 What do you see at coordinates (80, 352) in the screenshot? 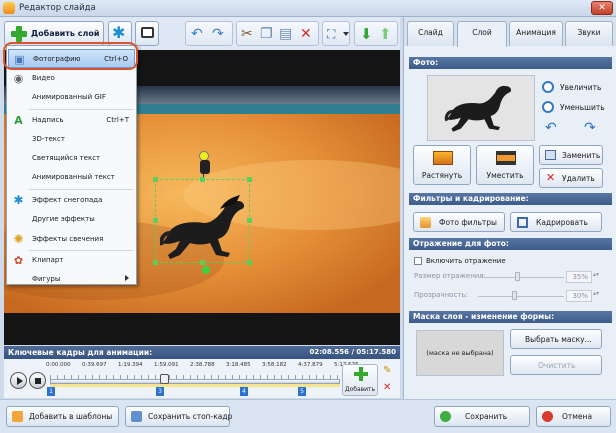
I see `keyframes-title: Ключевые кадры для анимации:` at bounding box center [80, 352].